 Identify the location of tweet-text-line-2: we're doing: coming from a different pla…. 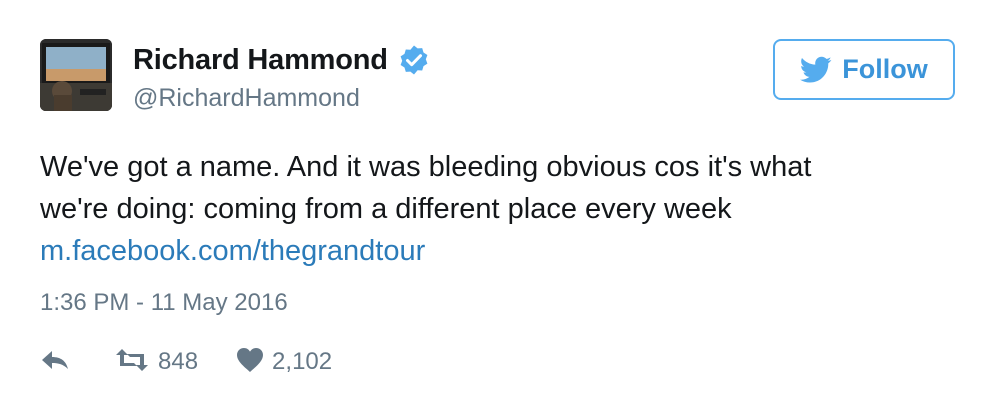
(386, 209).